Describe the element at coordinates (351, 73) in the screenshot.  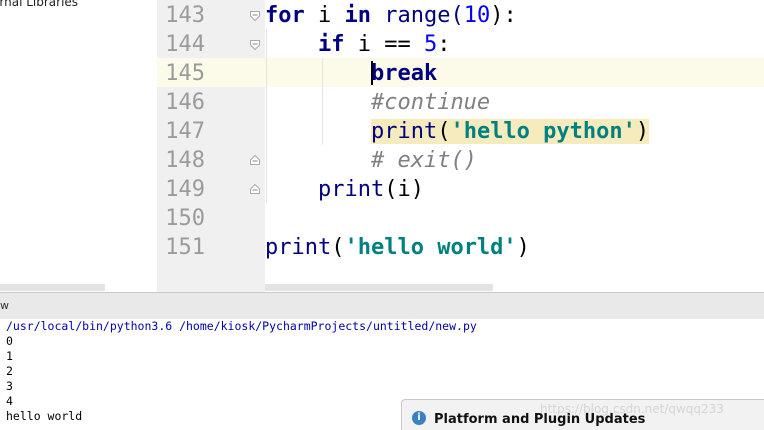
I see `code-line-145: break` at that location.